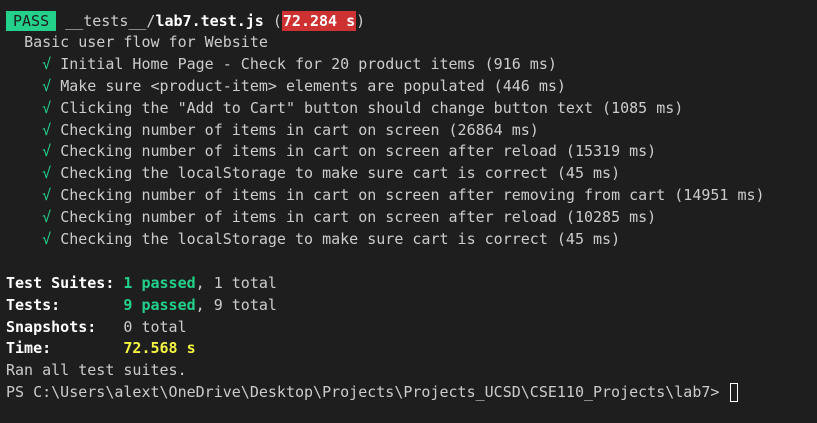 The width and height of the screenshot is (817, 423). Describe the element at coordinates (110, 21) in the screenshot. I see `test-file-dir: __tests__/` at that location.